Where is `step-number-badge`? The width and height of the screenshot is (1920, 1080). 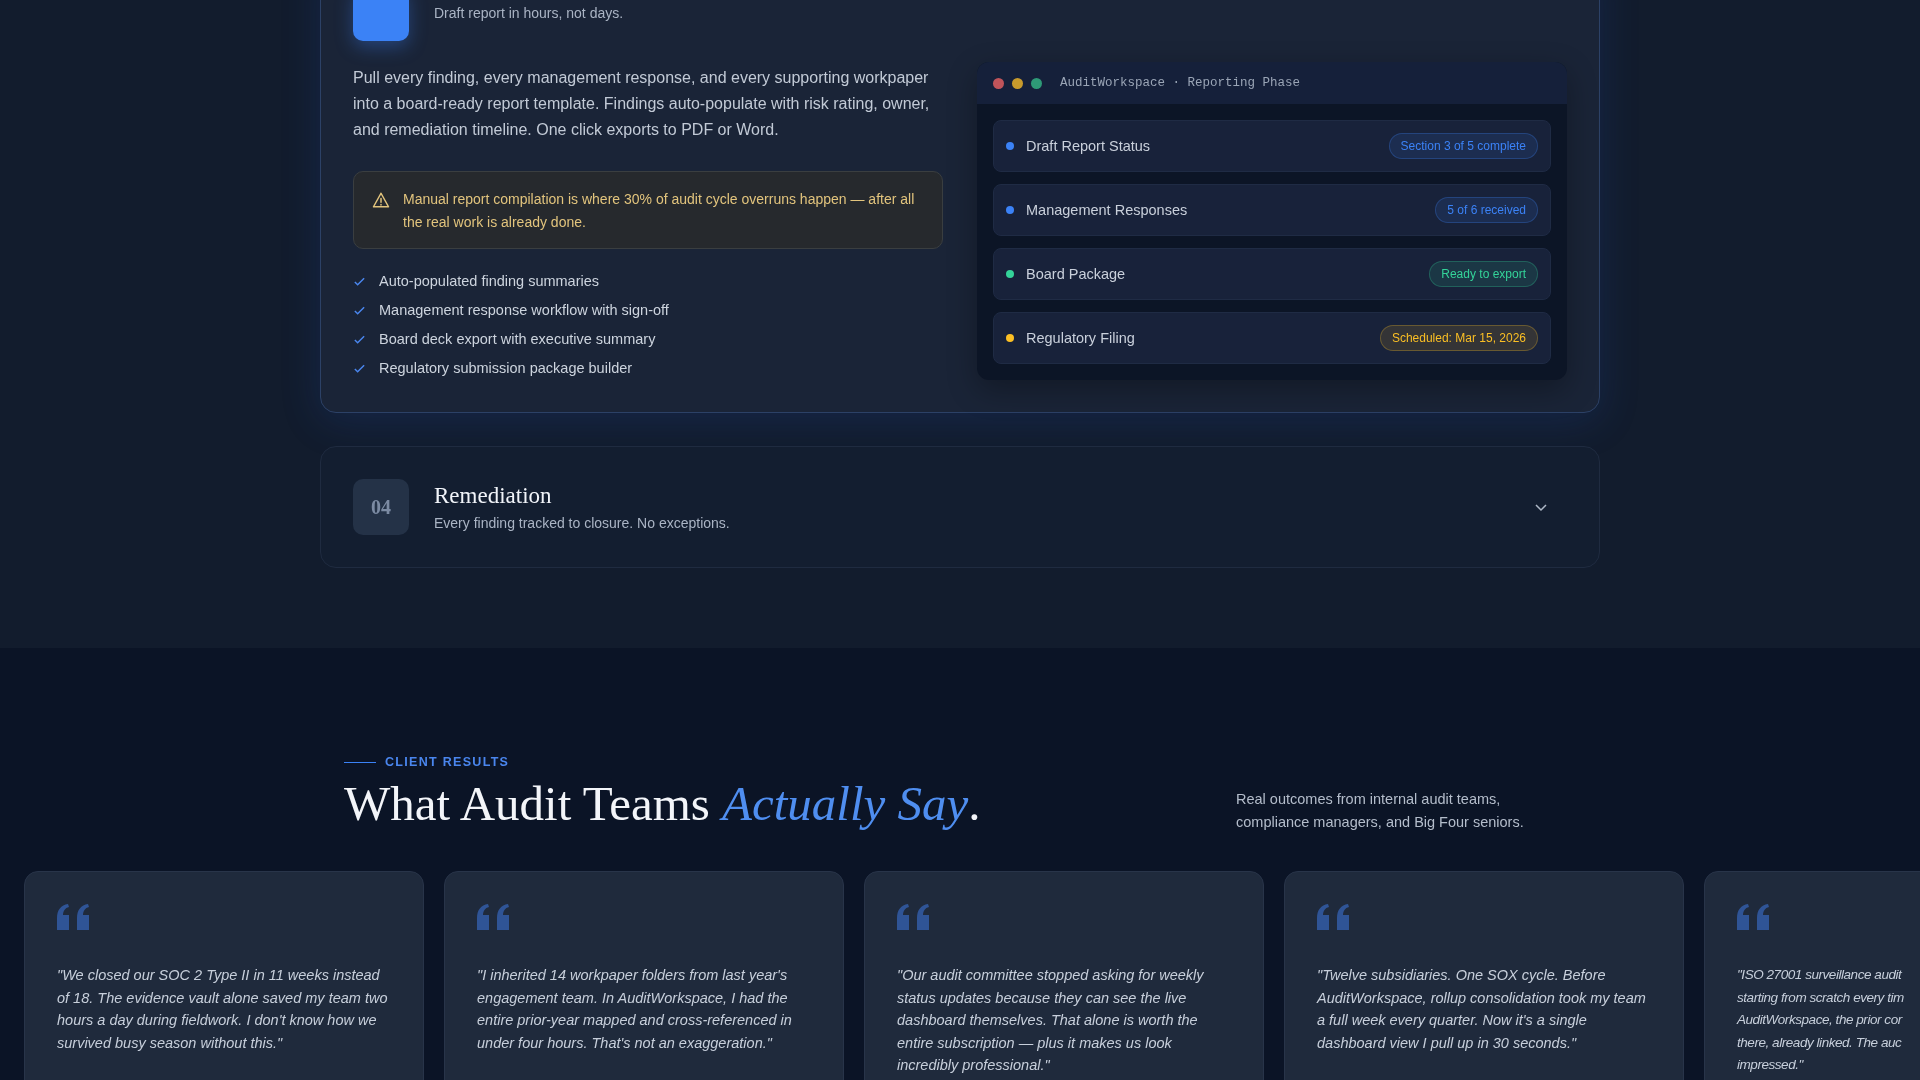
step-number-badge is located at coordinates (381, 20).